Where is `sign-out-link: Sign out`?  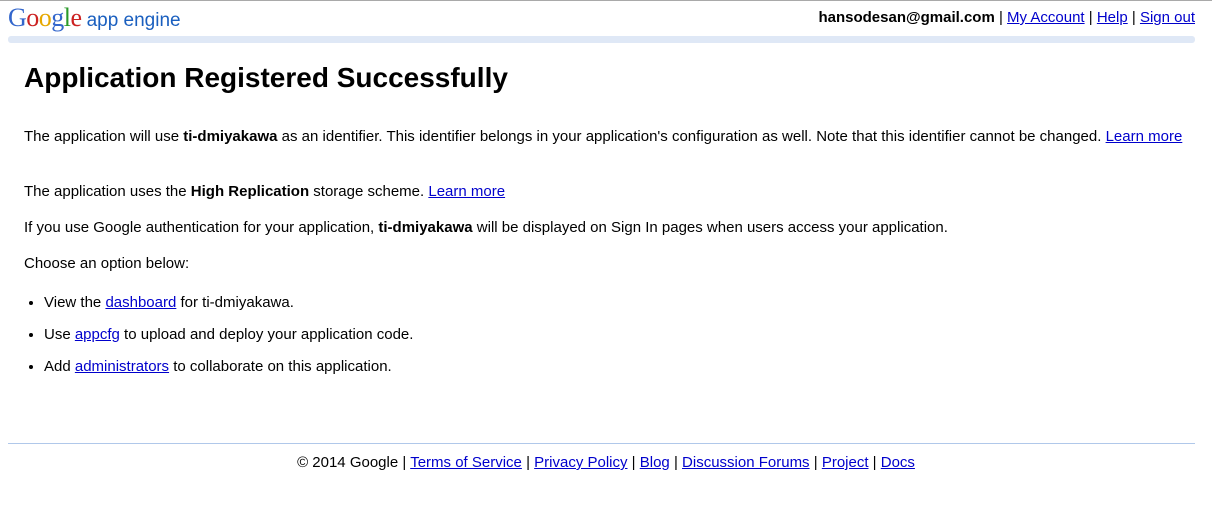
sign-out-link: Sign out is located at coordinates (1167, 17).